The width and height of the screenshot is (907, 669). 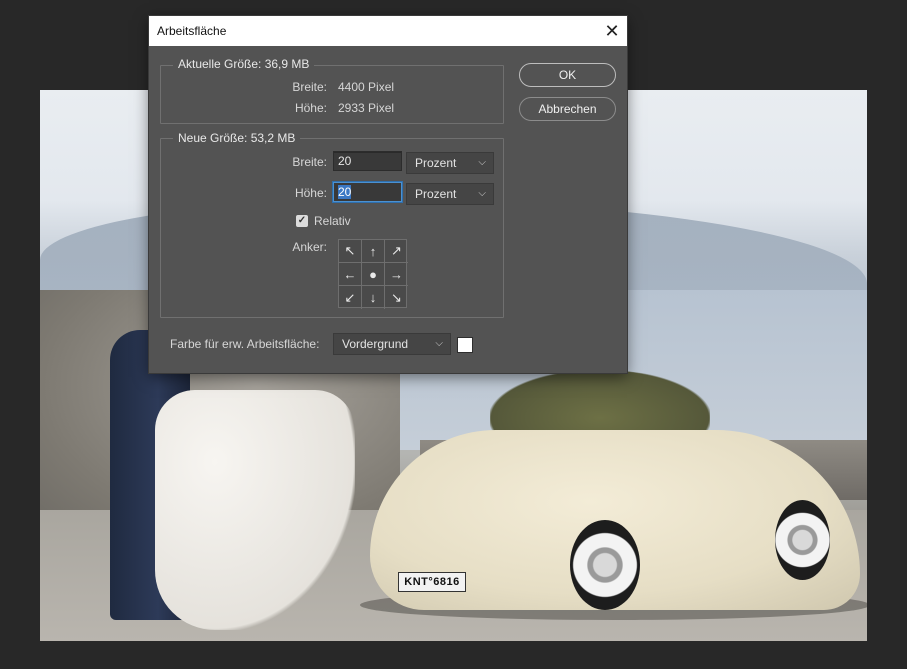 What do you see at coordinates (350, 274) in the screenshot?
I see `anchor-left-arrow-icon: ←` at bounding box center [350, 274].